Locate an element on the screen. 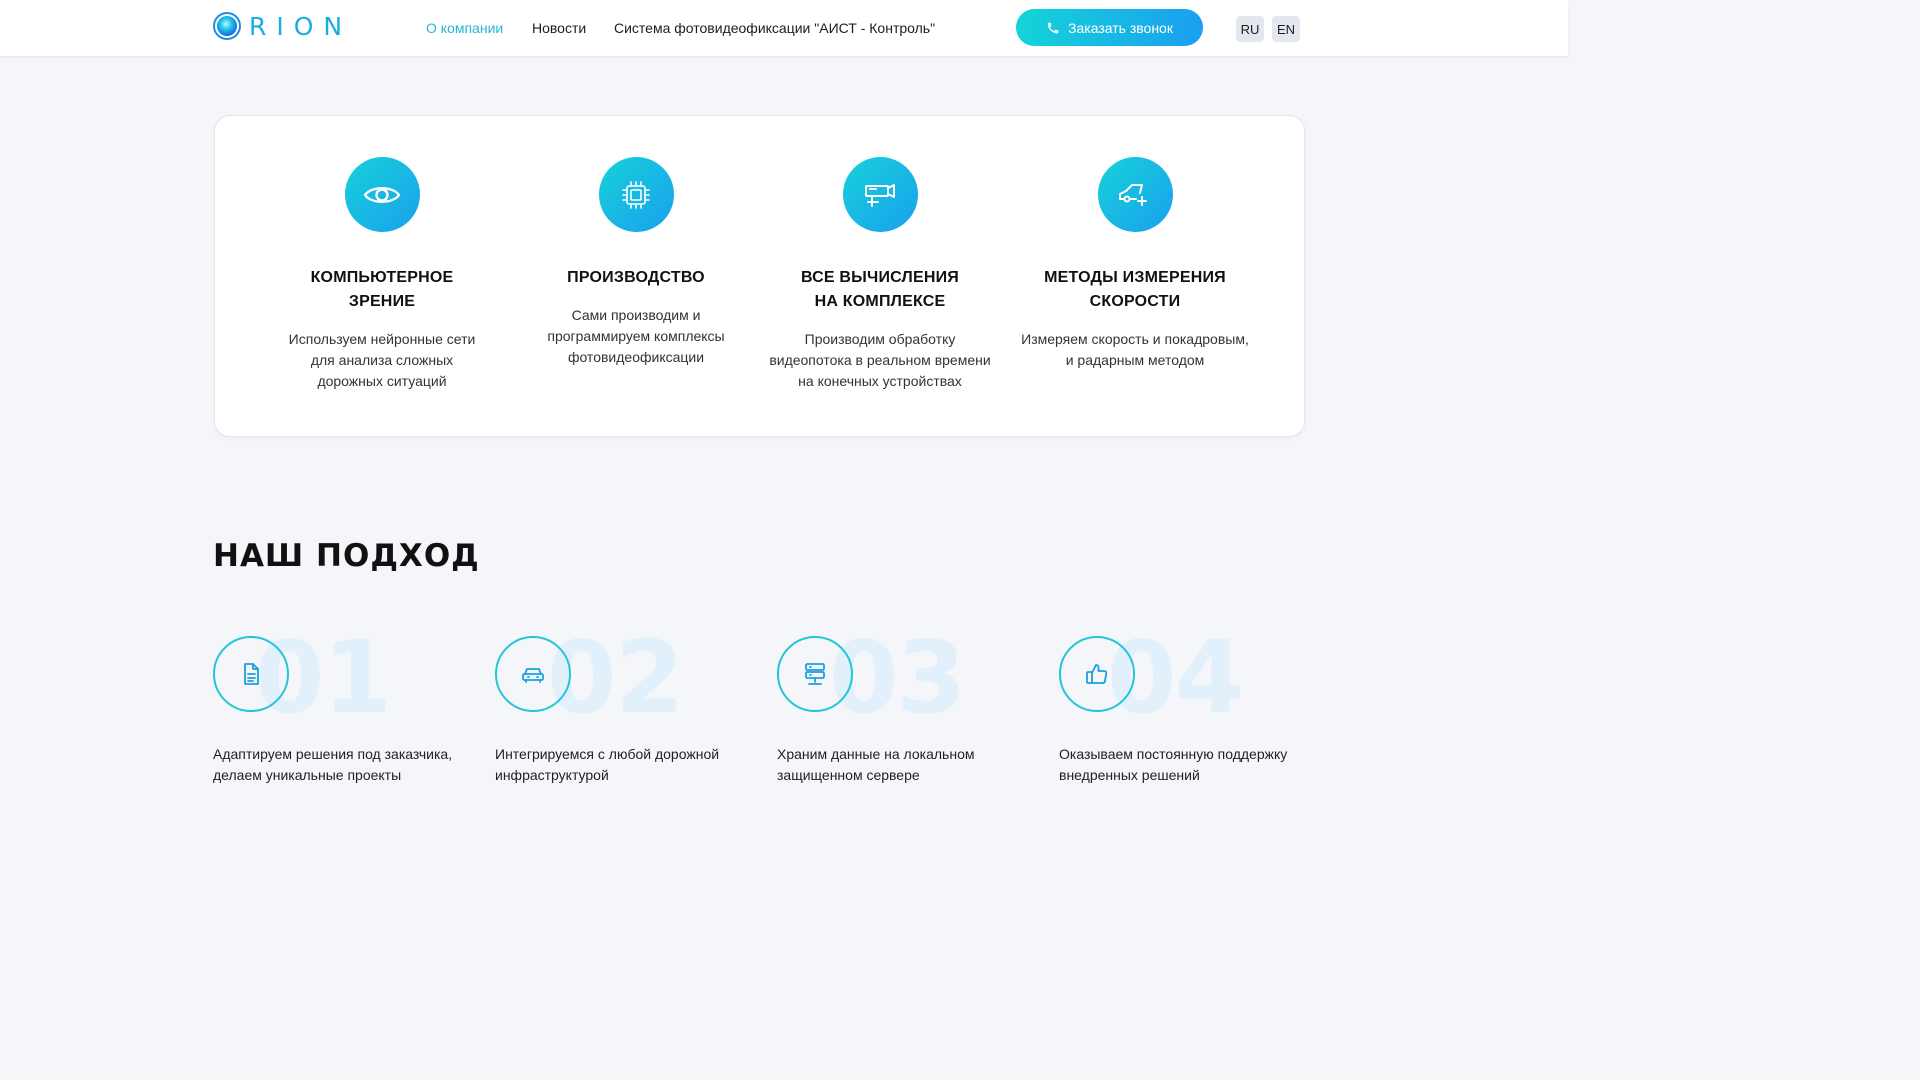 Image resolution: width=1920 pixels, height=1080 pixels. order-call-button: Заказать звонок is located at coordinates (1109, 27).